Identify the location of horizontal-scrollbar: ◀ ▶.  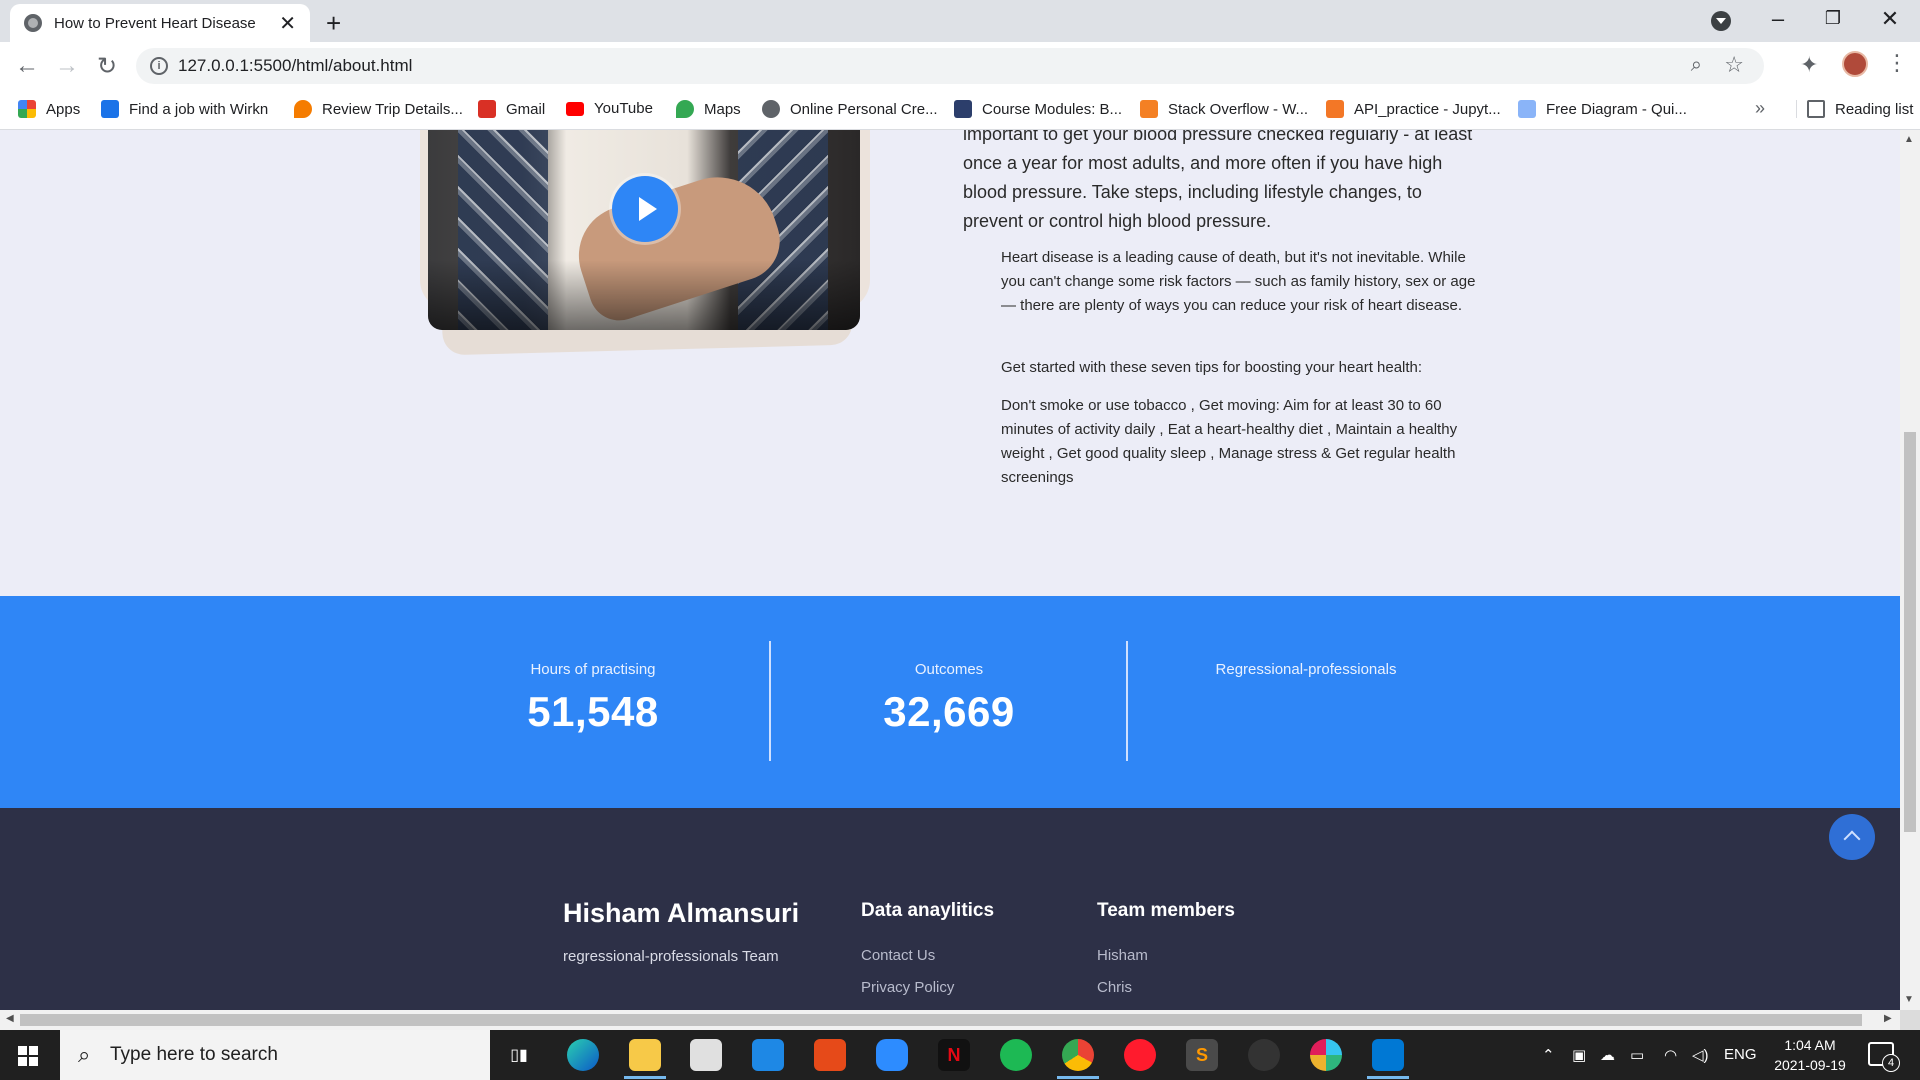
(950, 1020).